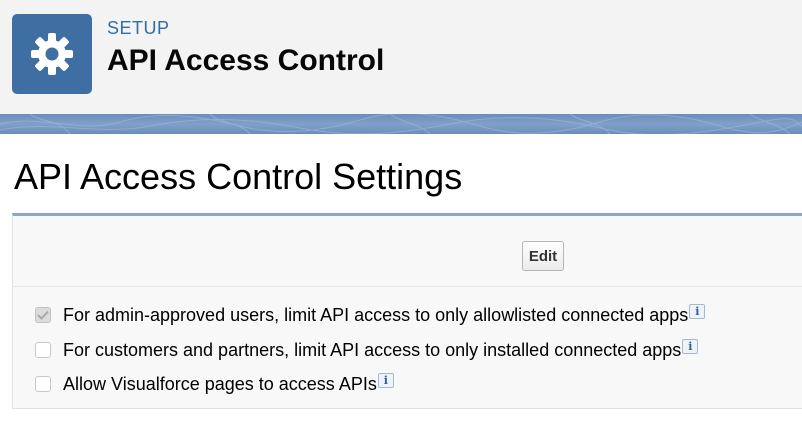 Image resolution: width=802 pixels, height=448 pixels. Describe the element at coordinates (43, 350) in the screenshot. I see `customers-partners-checkbox` at that location.